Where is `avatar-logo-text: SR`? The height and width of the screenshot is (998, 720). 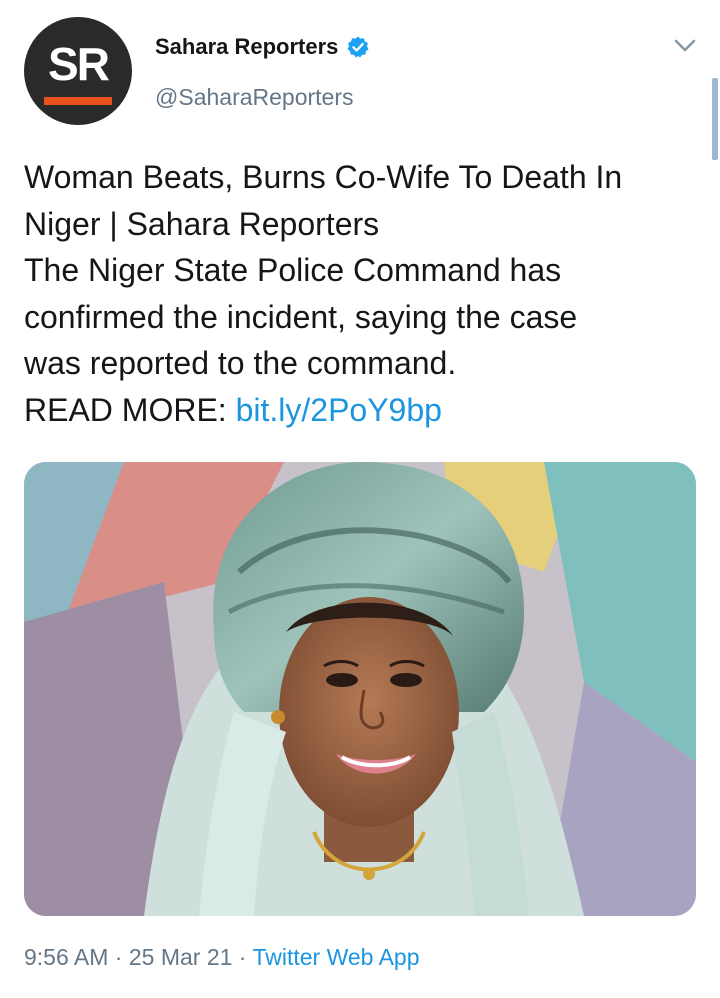
avatar-logo-text: SR is located at coordinates (79, 64).